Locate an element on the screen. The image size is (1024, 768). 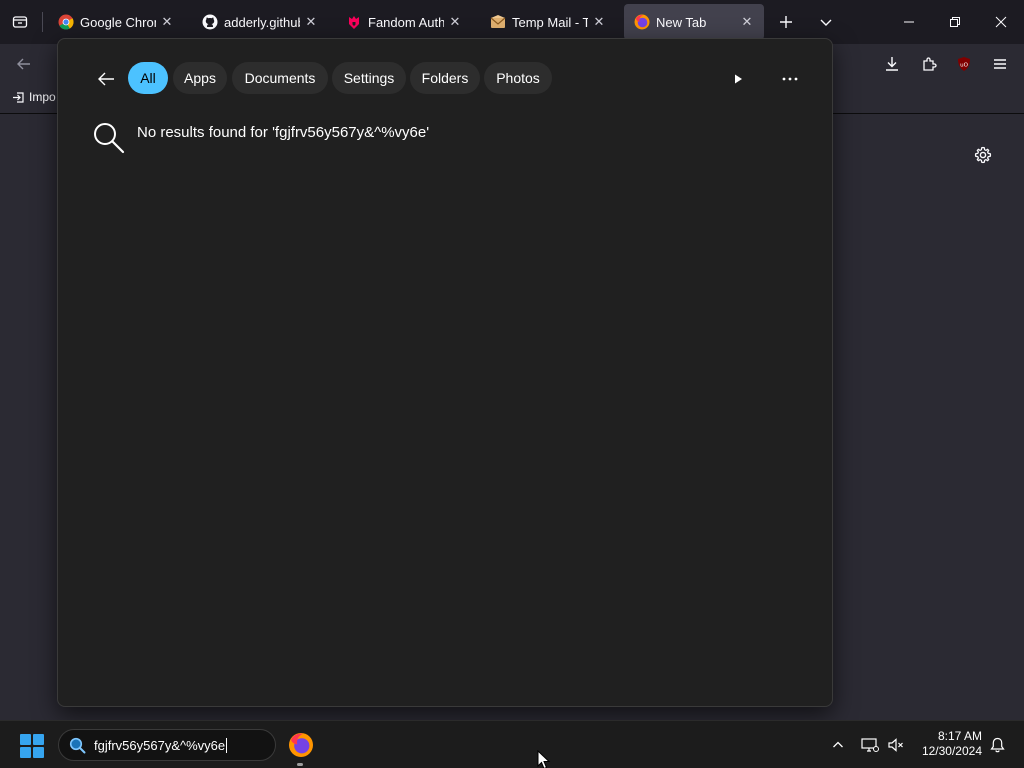
close-icon is located at coordinates (1001, 22).